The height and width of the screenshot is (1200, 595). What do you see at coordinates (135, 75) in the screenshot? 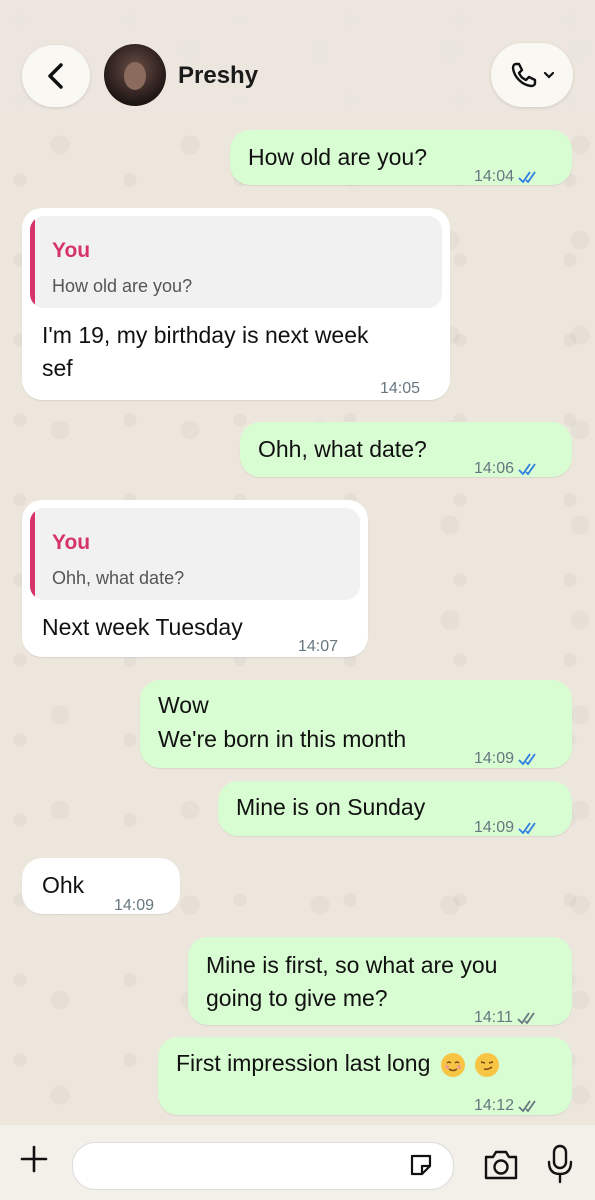
I see `avatar` at bounding box center [135, 75].